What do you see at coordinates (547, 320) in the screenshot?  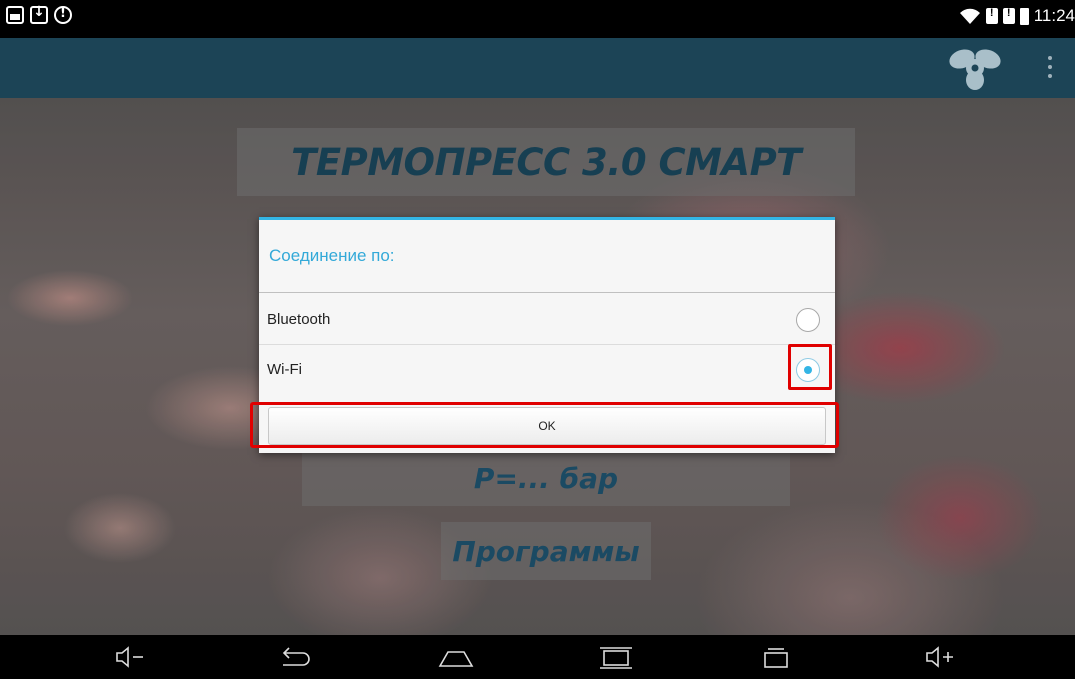 I see `option-bluetooth: Bluetooth` at bounding box center [547, 320].